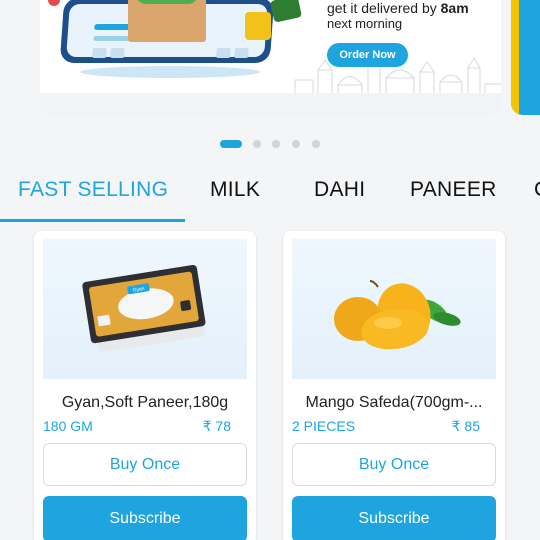  Describe the element at coordinates (270, 104) in the screenshot. I see `banner-ground` at that location.